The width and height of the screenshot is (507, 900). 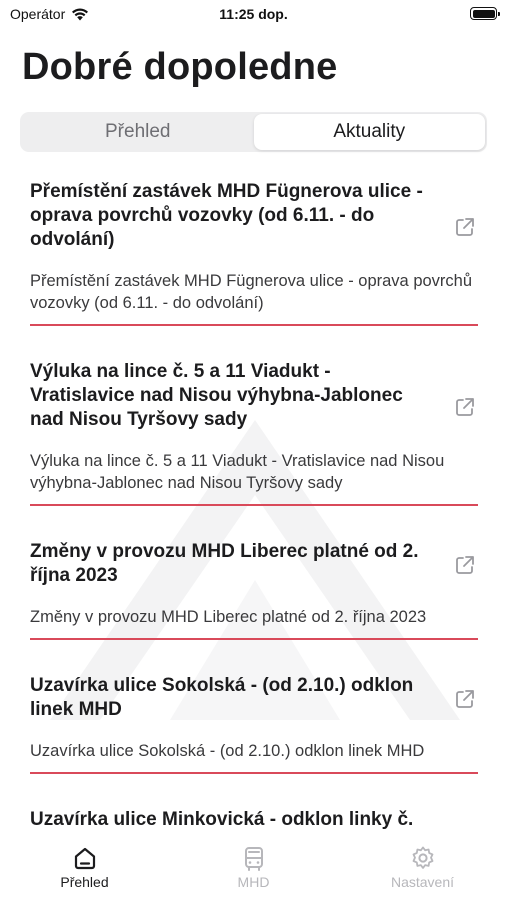 I want to click on segmented-control: Přehled Aktuality, so click(x=253, y=132).